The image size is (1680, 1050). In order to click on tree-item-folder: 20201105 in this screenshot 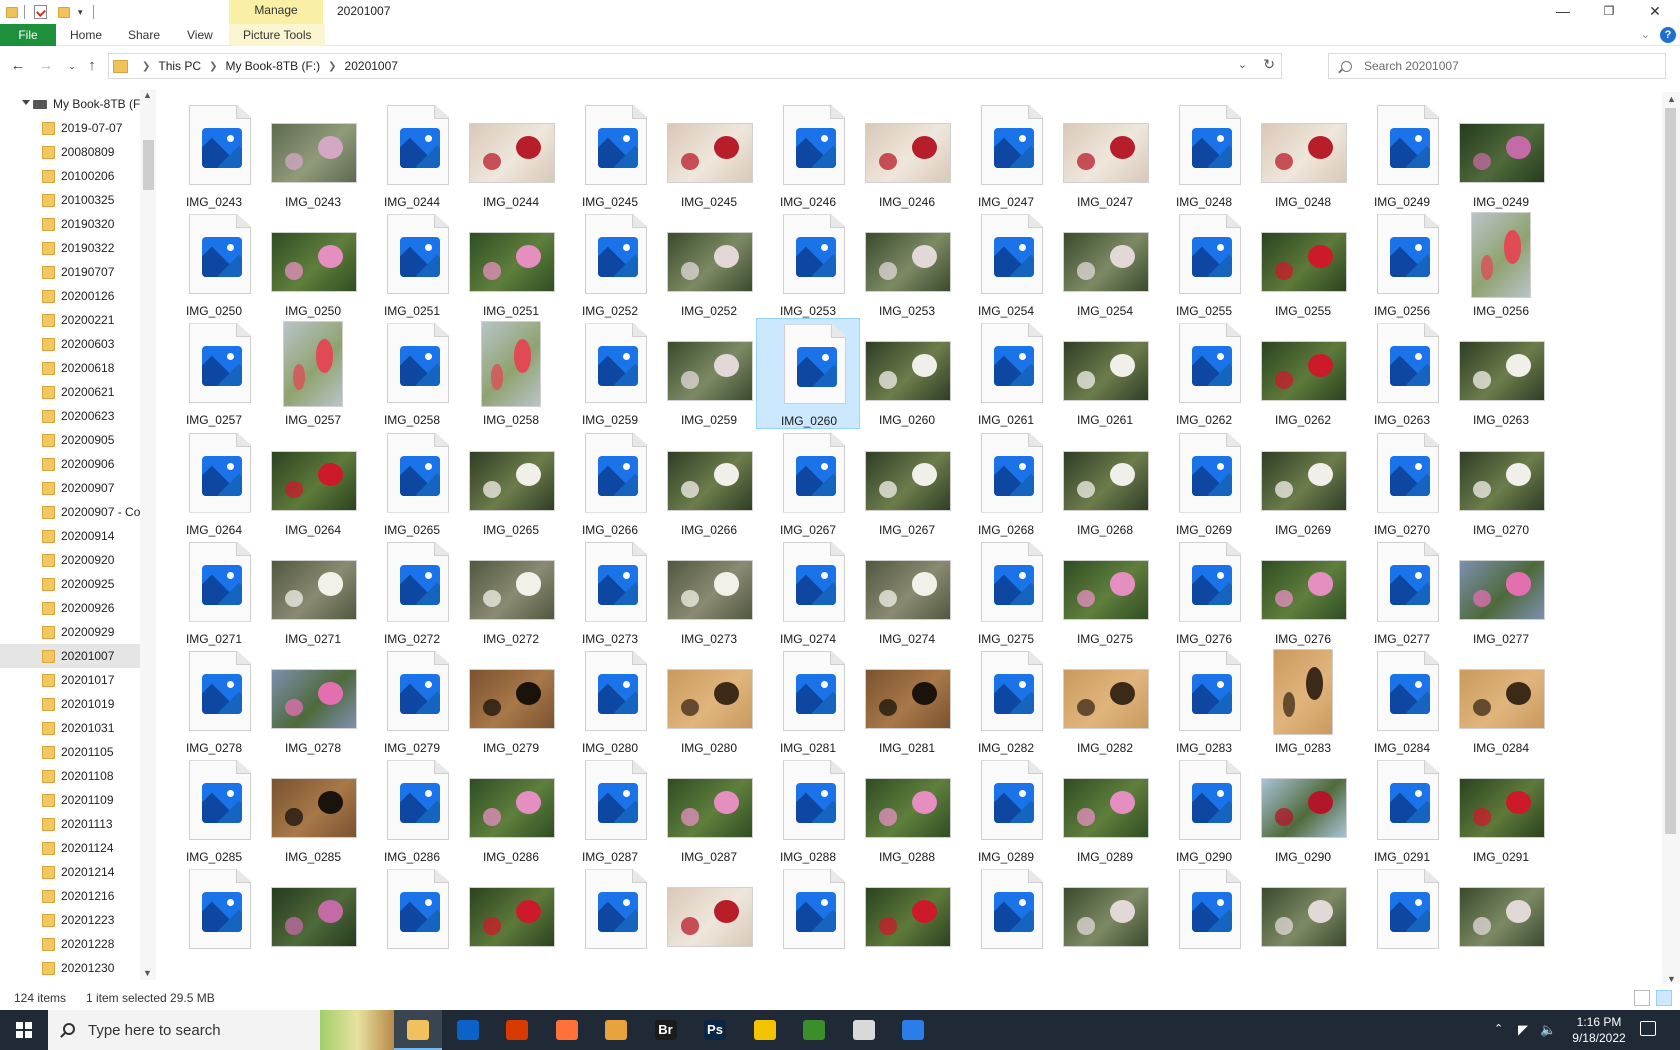, I will do `click(70, 752)`.